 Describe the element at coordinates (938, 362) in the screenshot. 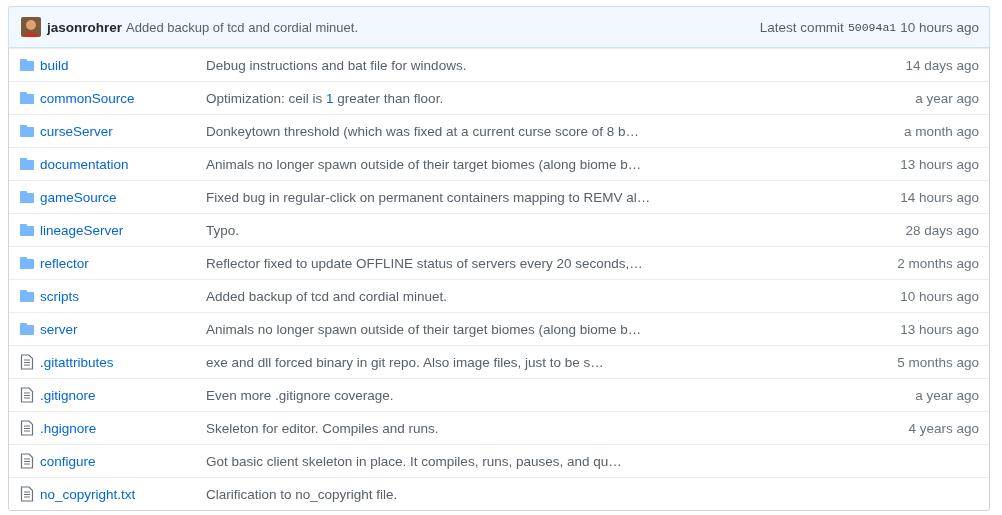

I see `commit-age: 5 months ago` at that location.